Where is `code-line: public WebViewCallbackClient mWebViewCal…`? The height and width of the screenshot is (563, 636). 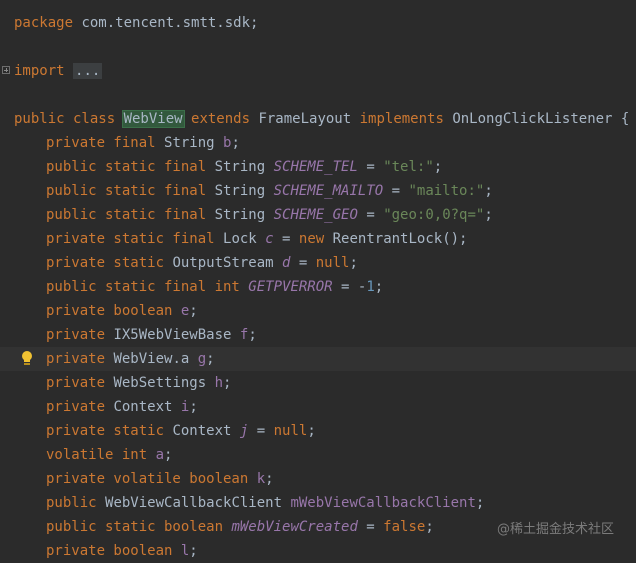
code-line: public WebViewCallbackClient mWebViewCal… is located at coordinates (318, 503).